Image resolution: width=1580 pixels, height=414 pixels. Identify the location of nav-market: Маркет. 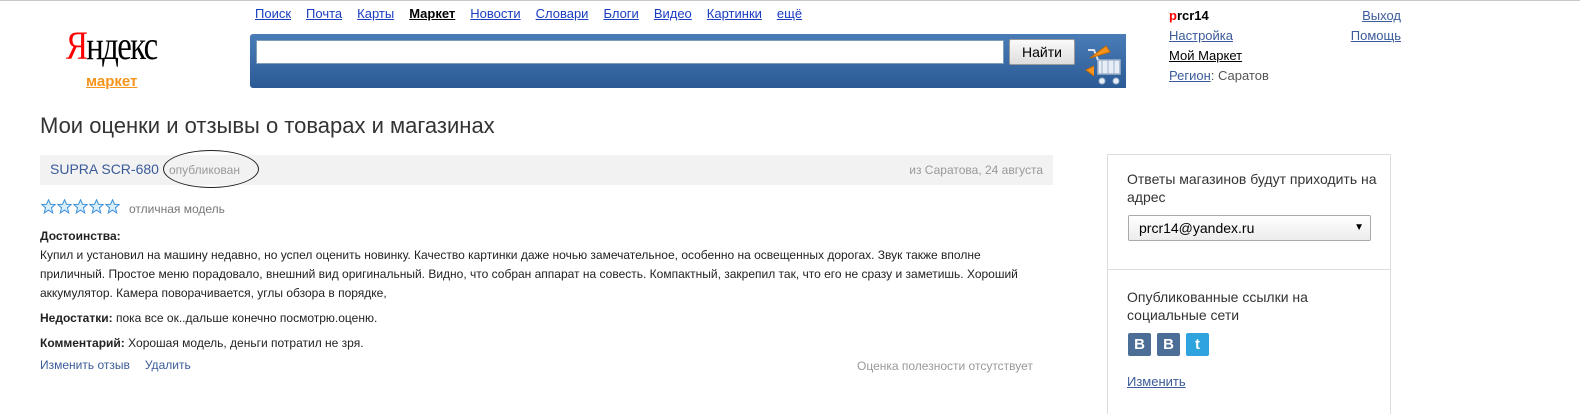
(432, 13).